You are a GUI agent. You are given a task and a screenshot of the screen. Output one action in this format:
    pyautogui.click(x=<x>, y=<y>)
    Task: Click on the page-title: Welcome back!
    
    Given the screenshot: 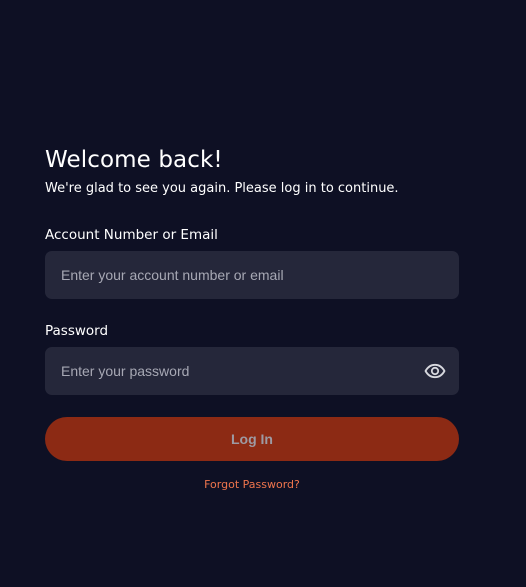 What is the action you would take?
    pyautogui.click(x=134, y=160)
    